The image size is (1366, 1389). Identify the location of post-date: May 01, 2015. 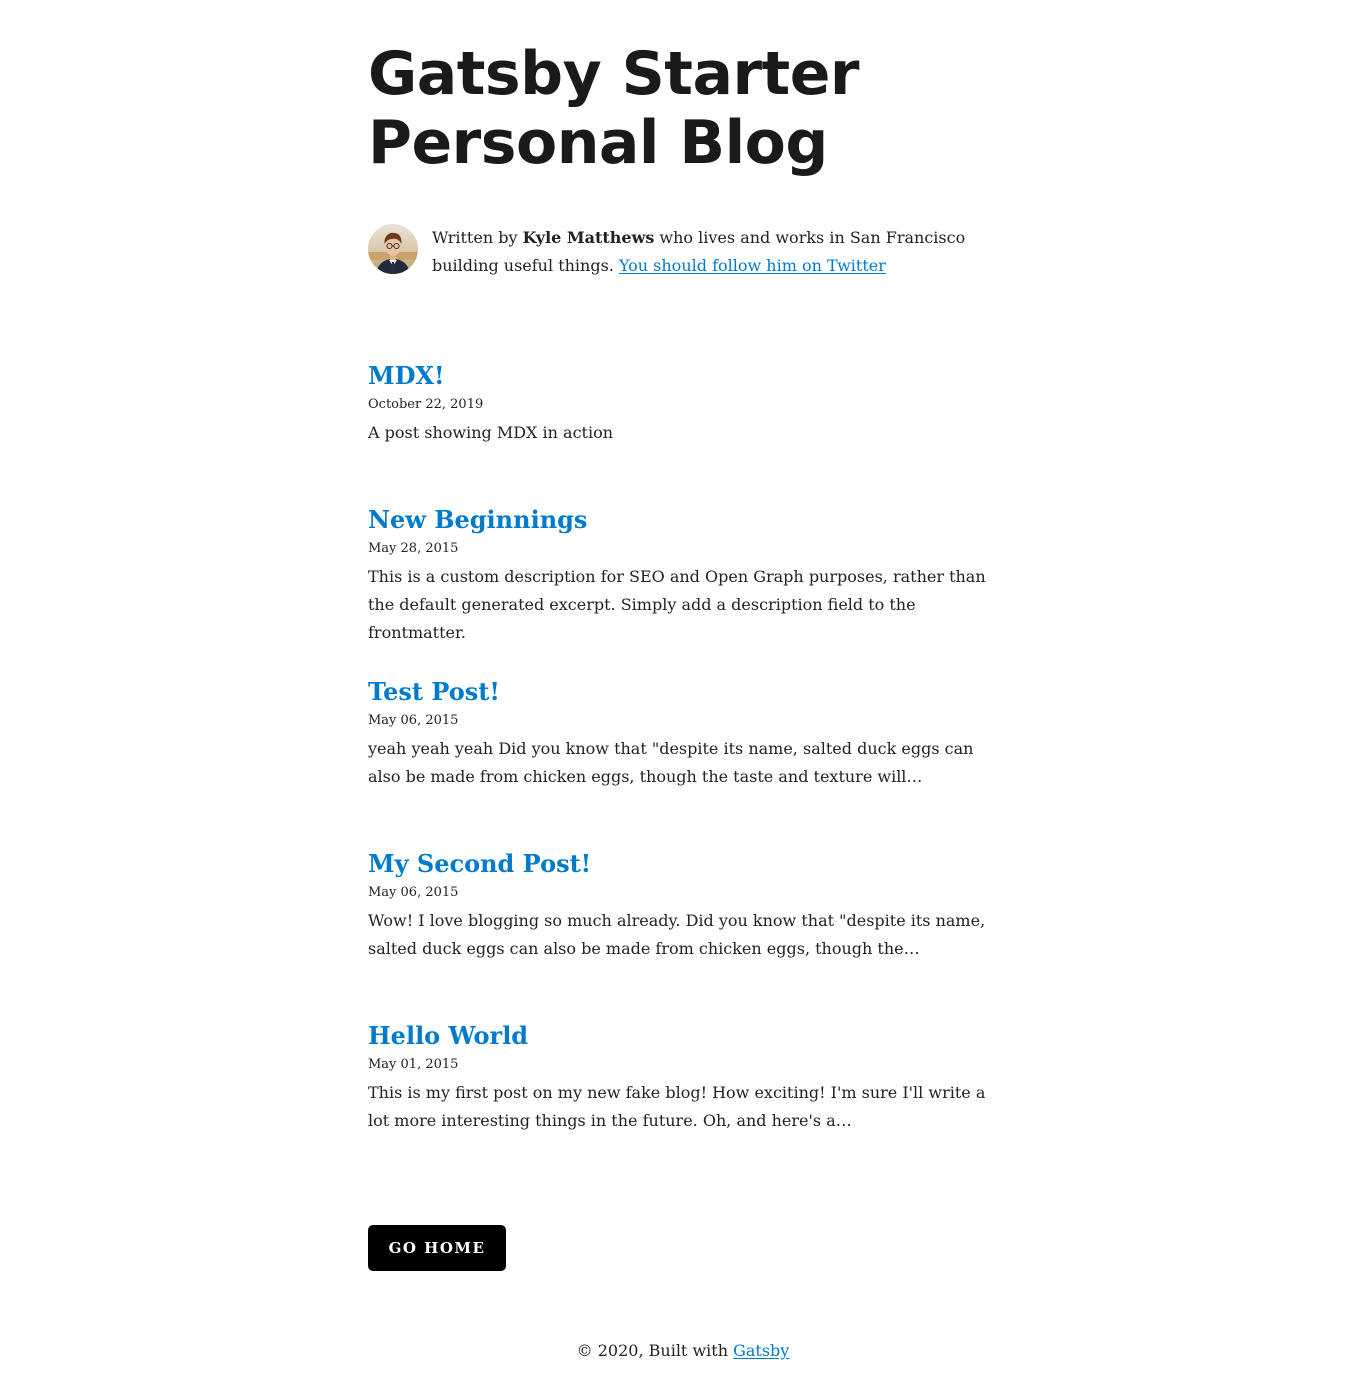
(413, 1064).